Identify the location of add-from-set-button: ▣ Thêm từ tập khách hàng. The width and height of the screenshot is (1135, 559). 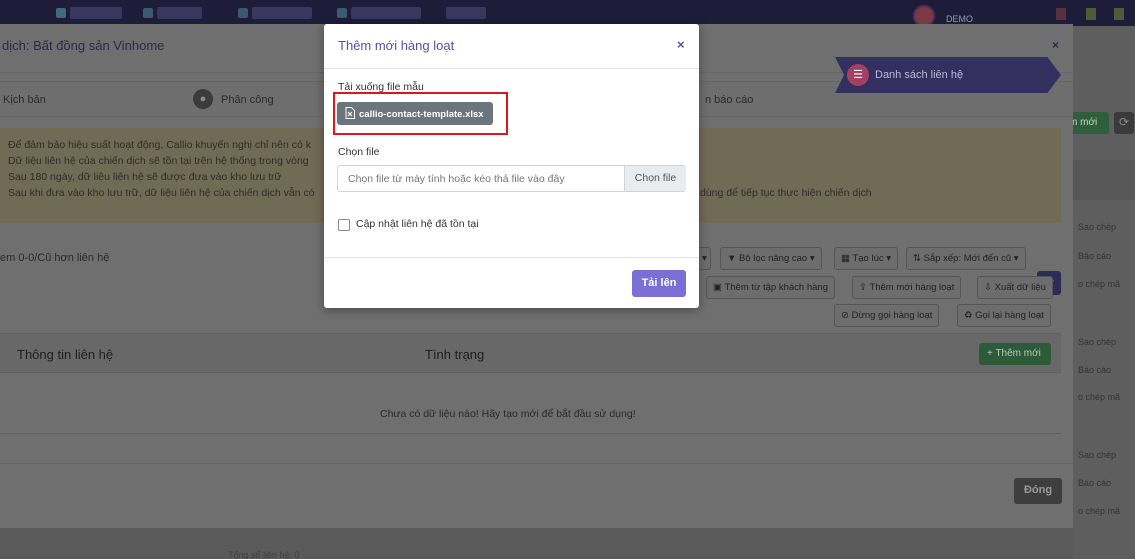
(770, 287).